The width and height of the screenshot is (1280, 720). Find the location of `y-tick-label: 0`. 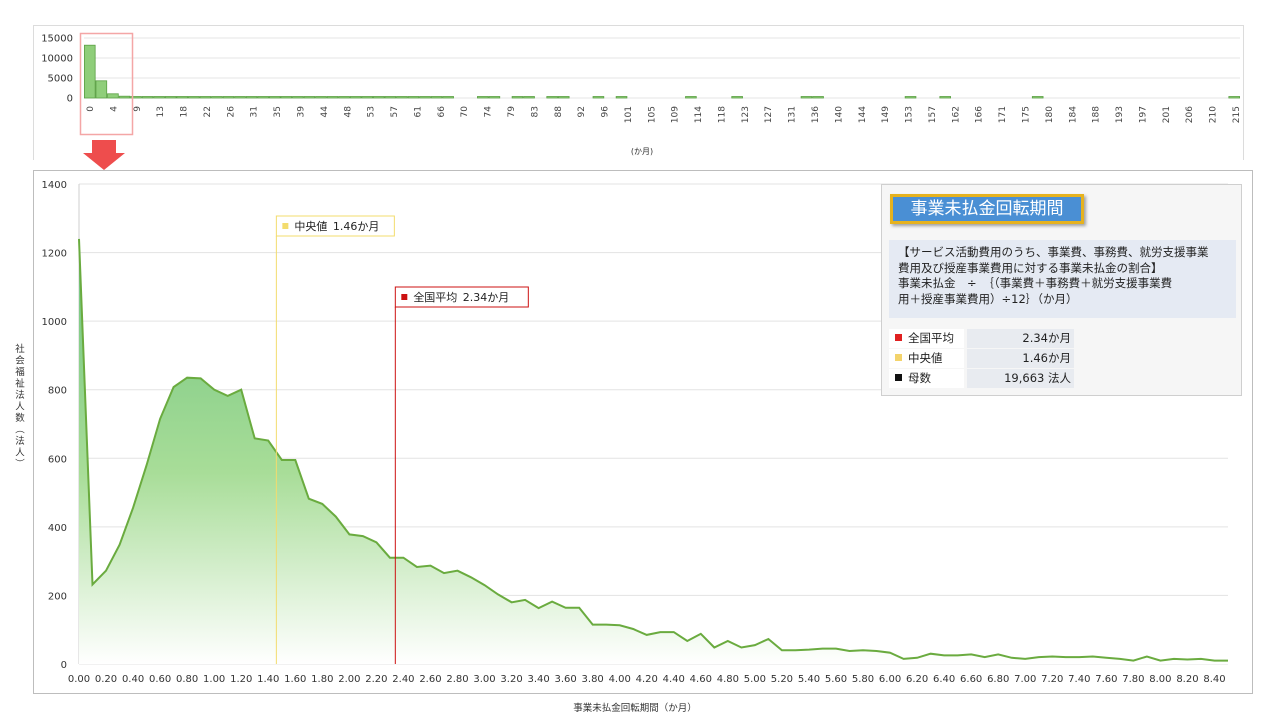

y-tick-label: 0 is located at coordinates (64, 665).